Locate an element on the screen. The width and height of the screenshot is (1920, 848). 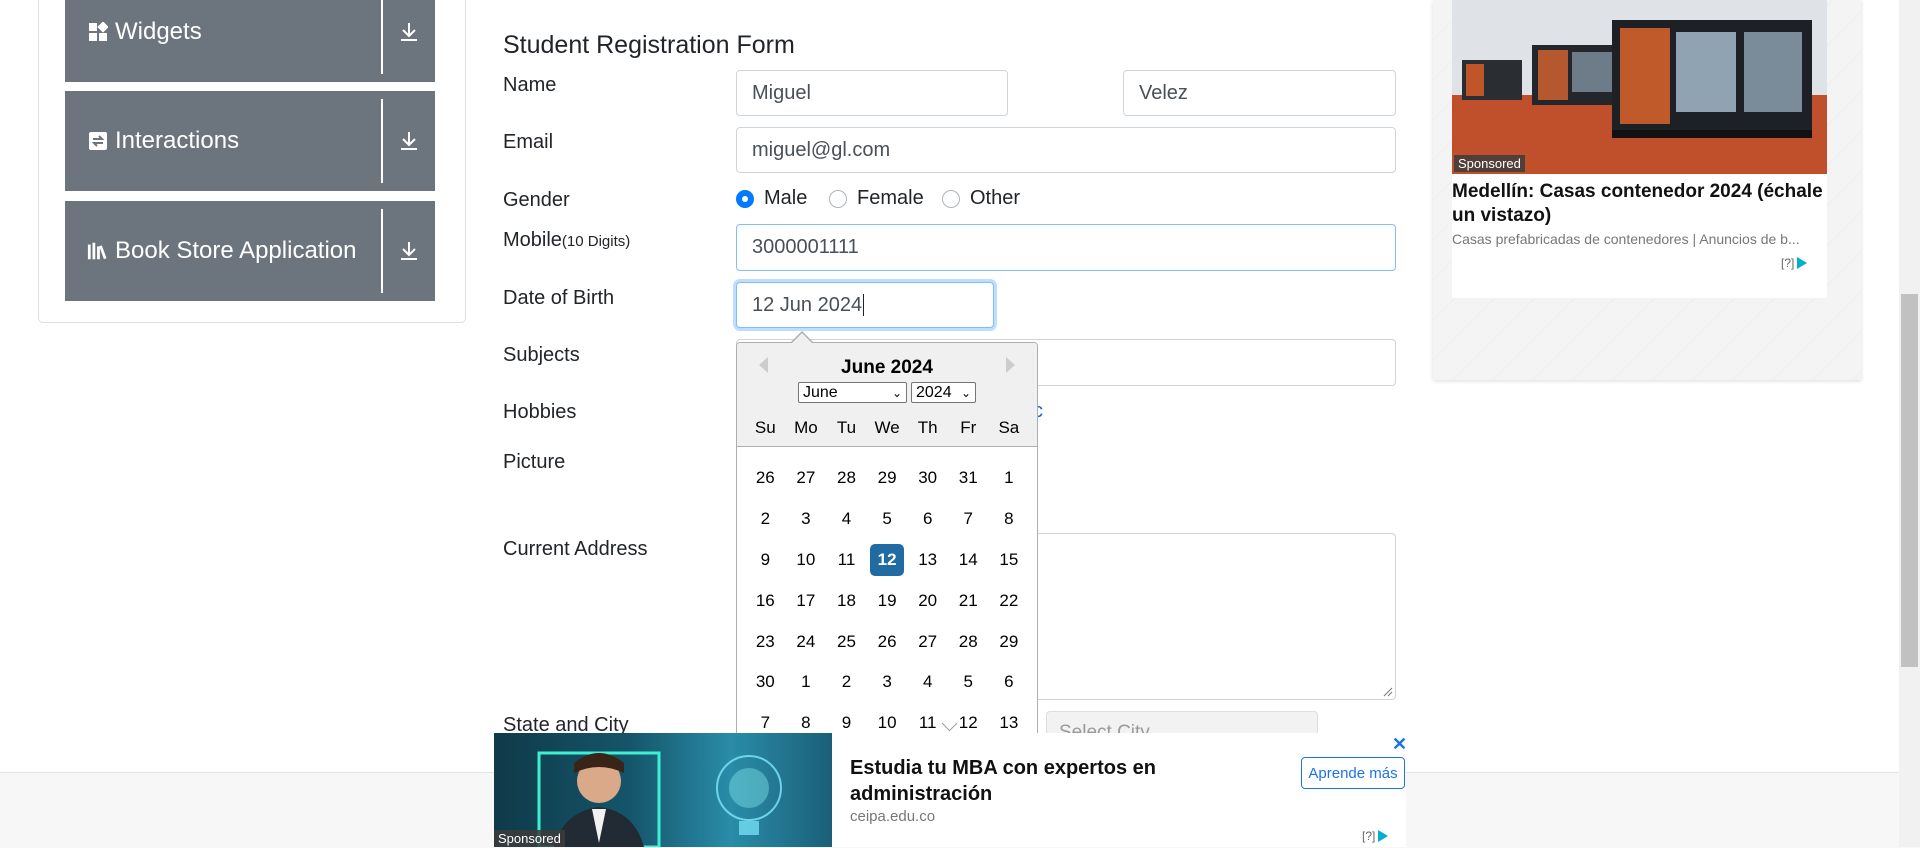
datepicker-day: 15 is located at coordinates (1009, 560).